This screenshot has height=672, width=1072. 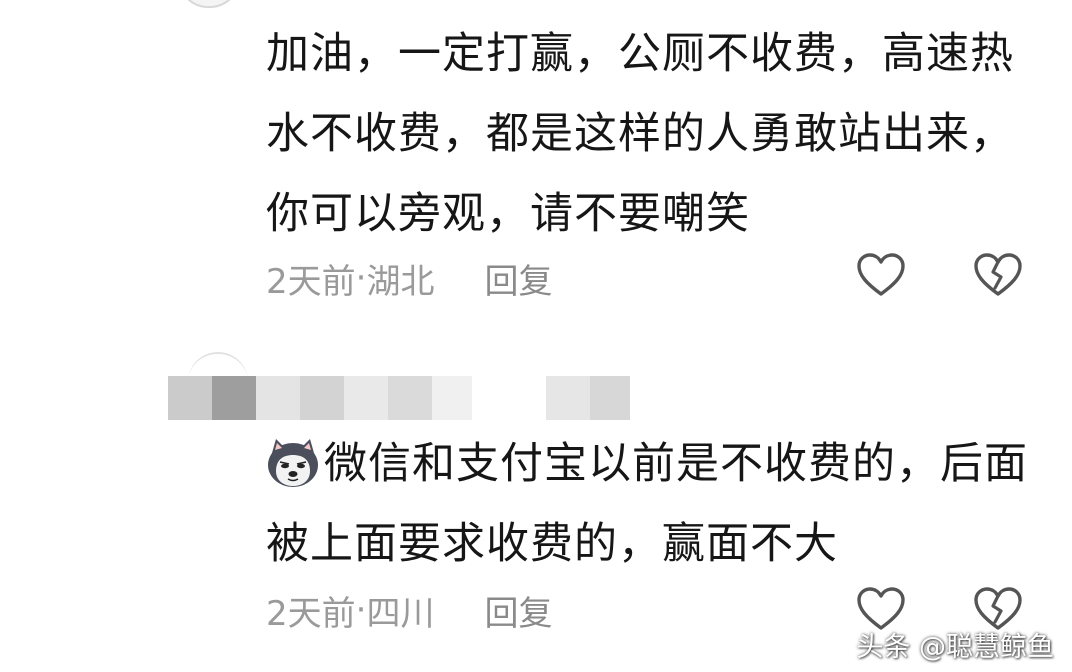 What do you see at coordinates (955, 647) in the screenshot?
I see `watermark: 头条 @聪慧鲸鱼` at bounding box center [955, 647].